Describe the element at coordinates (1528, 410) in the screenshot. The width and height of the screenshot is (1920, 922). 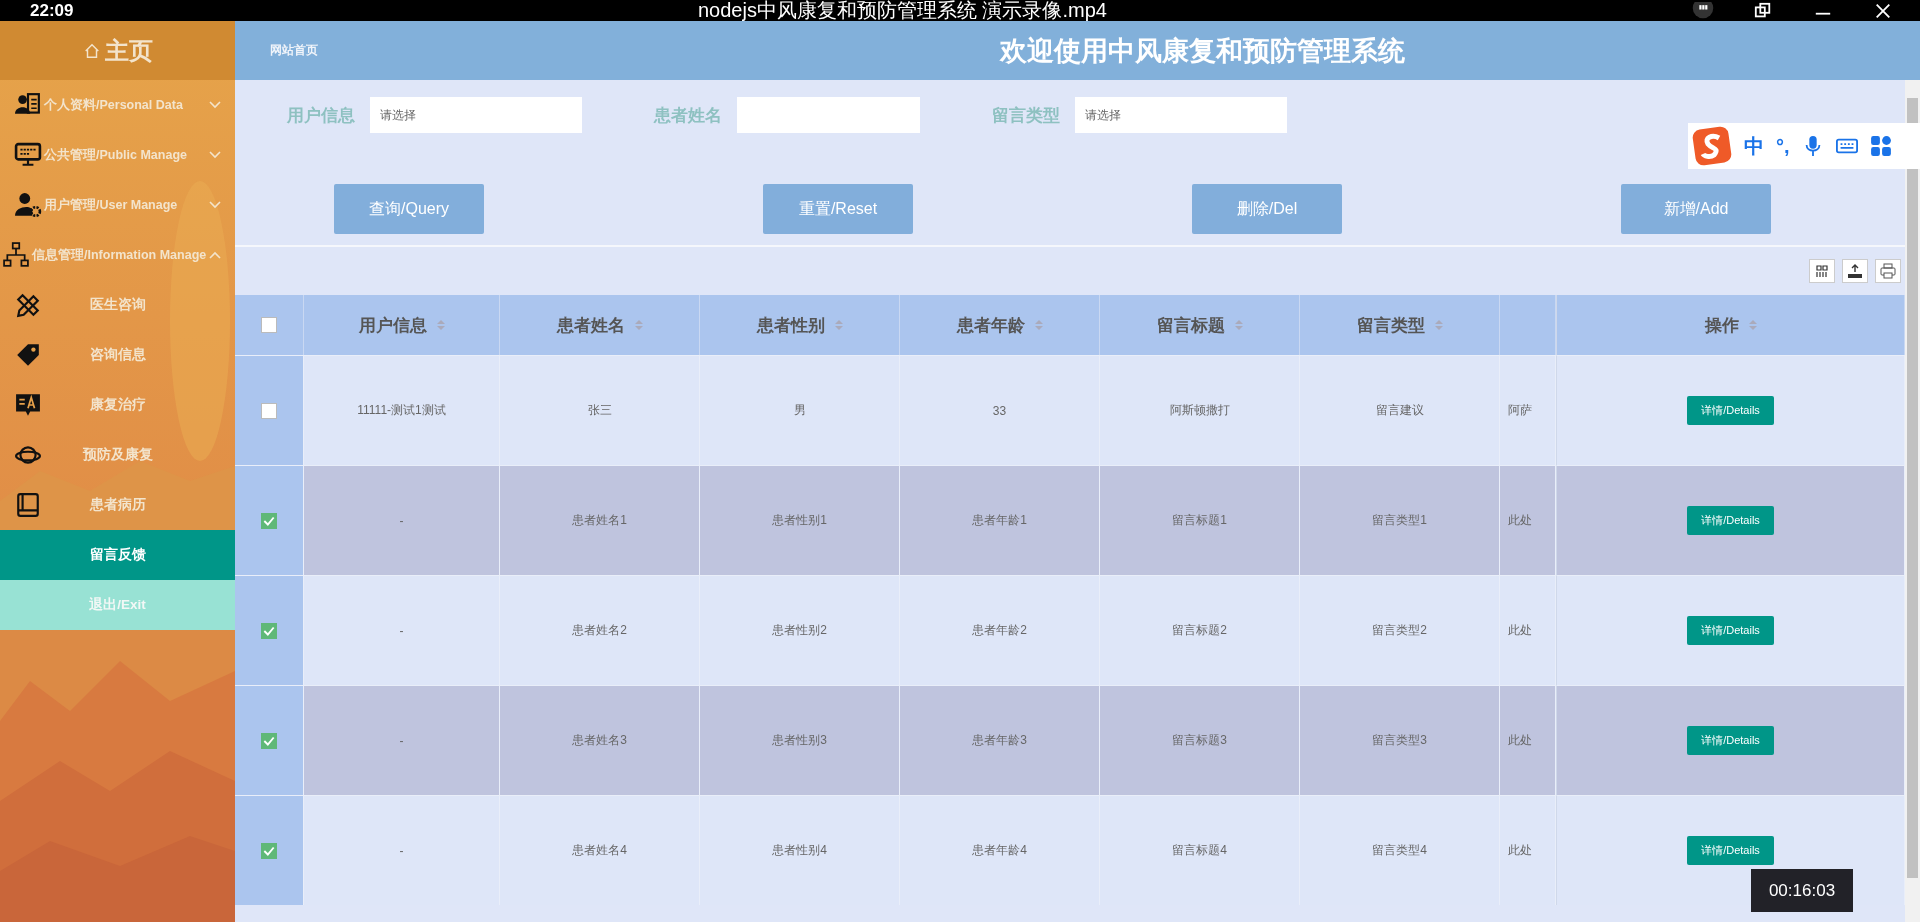
I see `table-cell: 阿萨` at that location.